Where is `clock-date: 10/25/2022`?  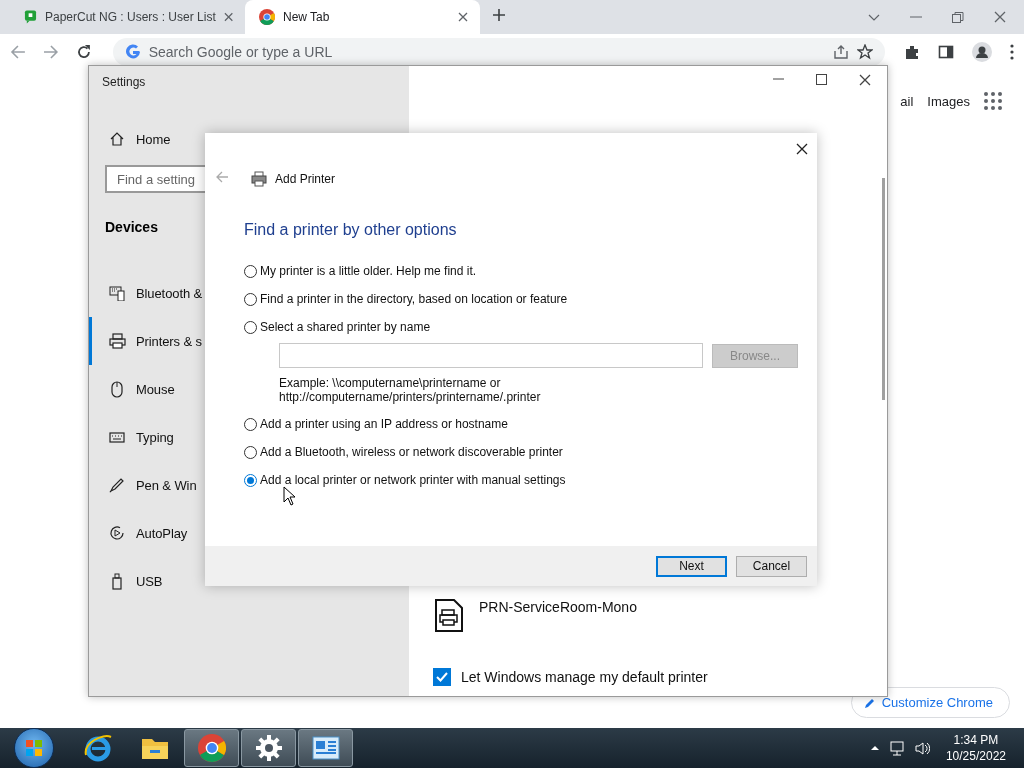
clock-date: 10/25/2022 is located at coordinates (975, 756).